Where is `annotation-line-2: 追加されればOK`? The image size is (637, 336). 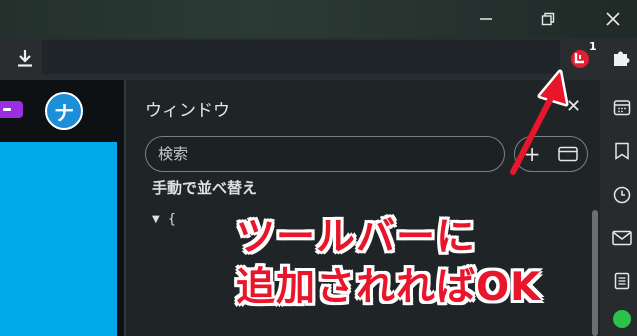
annotation-line-2: 追加されればOK is located at coordinates (389, 287).